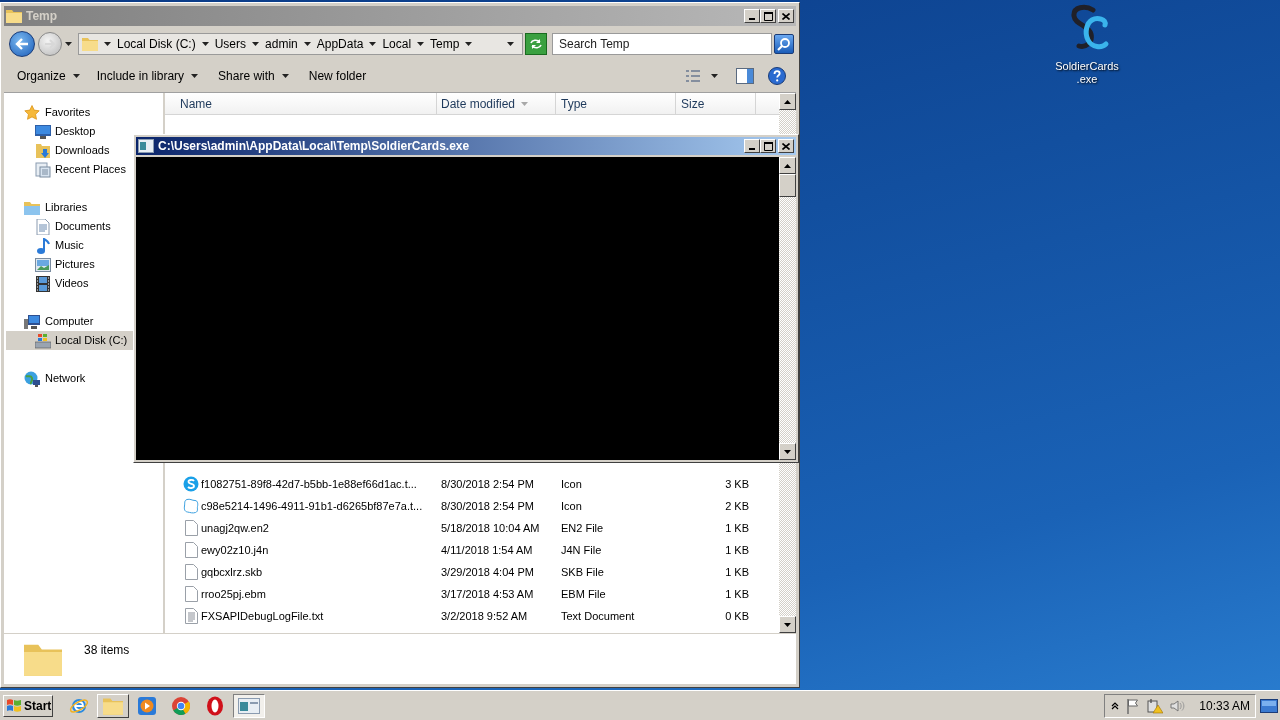 The image size is (1280, 720). I want to click on document-icon, so click(43, 226).